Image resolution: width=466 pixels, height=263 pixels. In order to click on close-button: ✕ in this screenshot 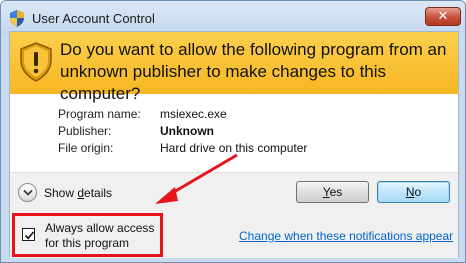, I will do `click(443, 16)`.